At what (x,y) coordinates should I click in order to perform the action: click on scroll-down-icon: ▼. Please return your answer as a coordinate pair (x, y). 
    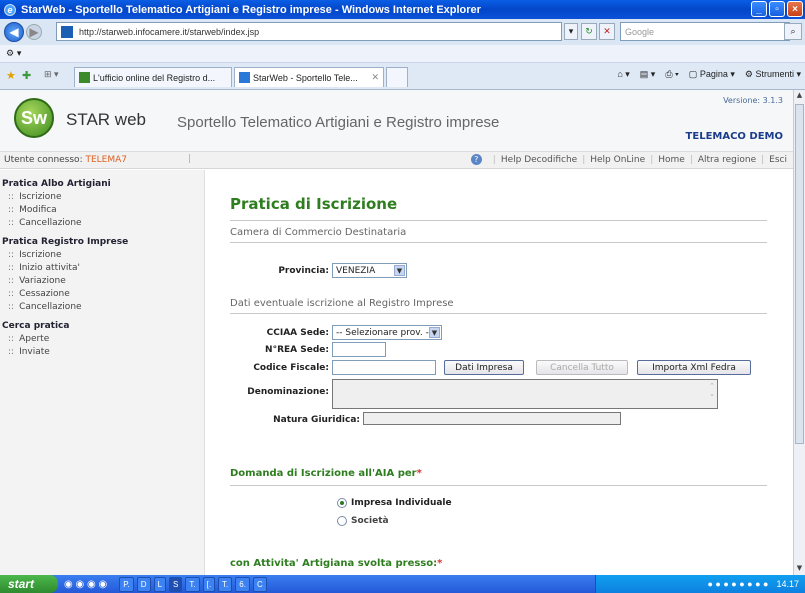
    Looking at the image, I should click on (799, 569).